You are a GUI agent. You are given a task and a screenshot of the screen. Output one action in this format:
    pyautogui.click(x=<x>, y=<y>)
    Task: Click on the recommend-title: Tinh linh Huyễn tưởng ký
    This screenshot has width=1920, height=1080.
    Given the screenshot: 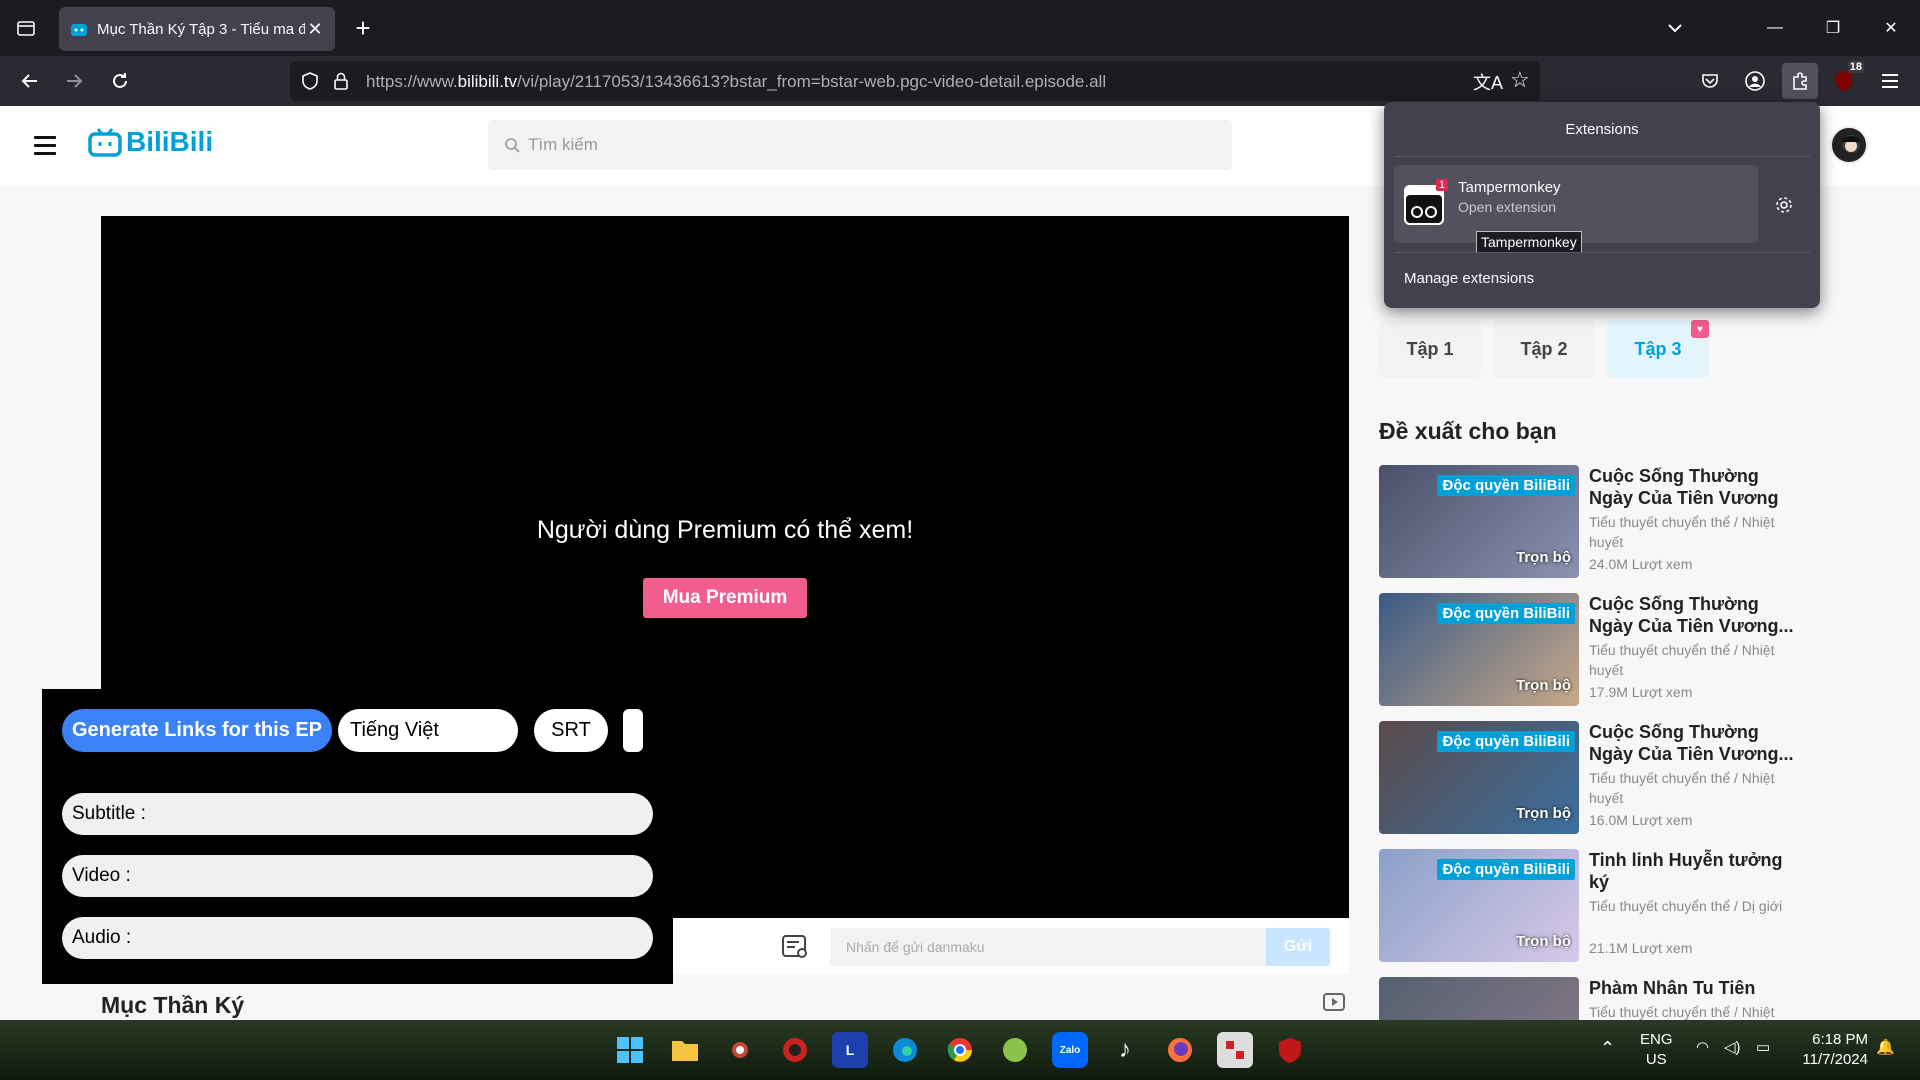 What is the action you would take?
    pyautogui.click(x=1694, y=871)
    